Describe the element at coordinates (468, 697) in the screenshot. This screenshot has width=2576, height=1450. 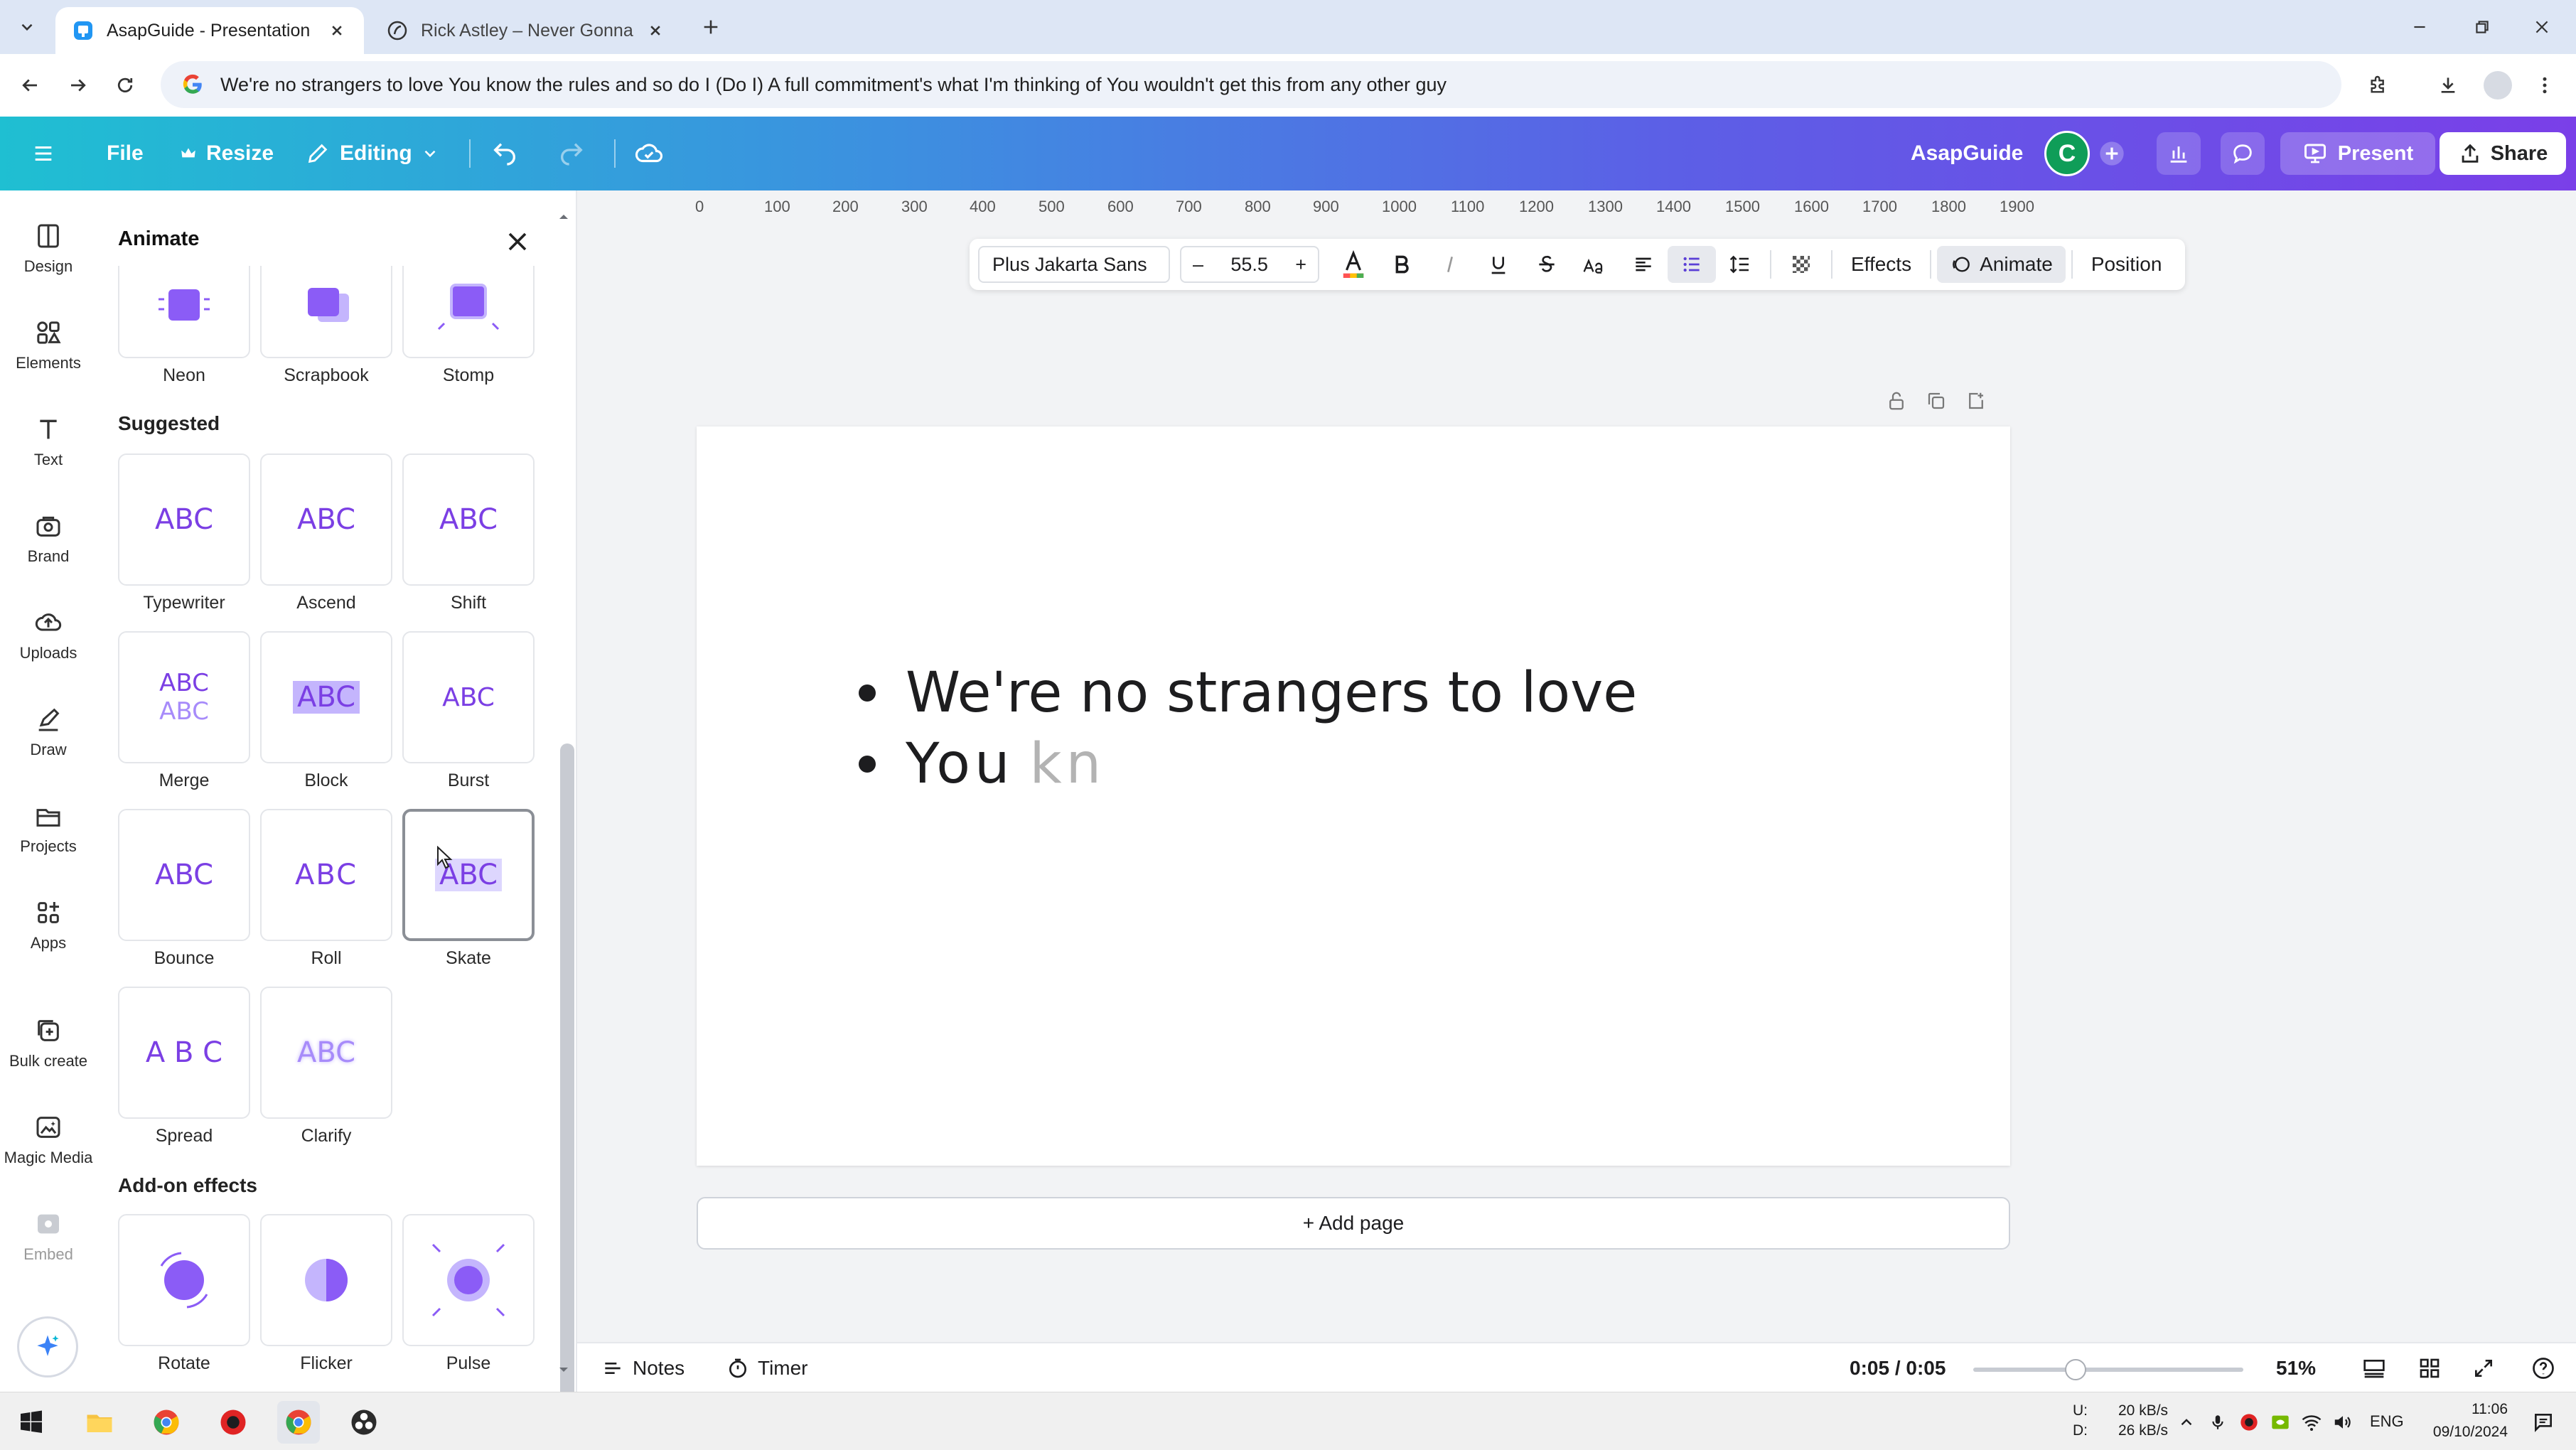
I see `animation-card-burst: ABC` at that location.